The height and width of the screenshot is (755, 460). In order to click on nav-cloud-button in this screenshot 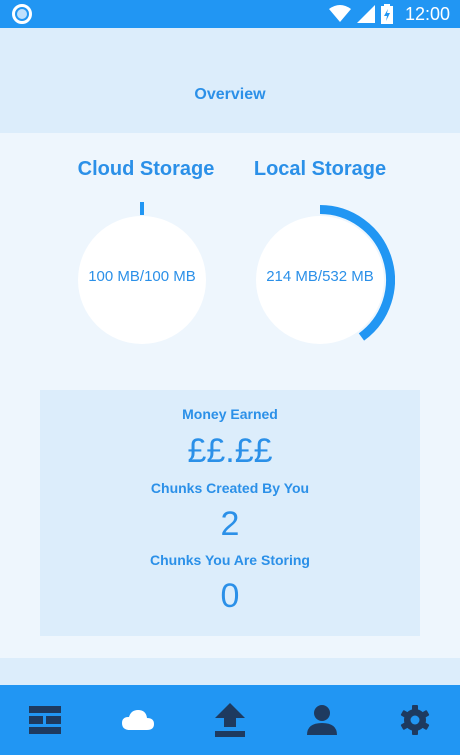, I will do `click(138, 720)`.